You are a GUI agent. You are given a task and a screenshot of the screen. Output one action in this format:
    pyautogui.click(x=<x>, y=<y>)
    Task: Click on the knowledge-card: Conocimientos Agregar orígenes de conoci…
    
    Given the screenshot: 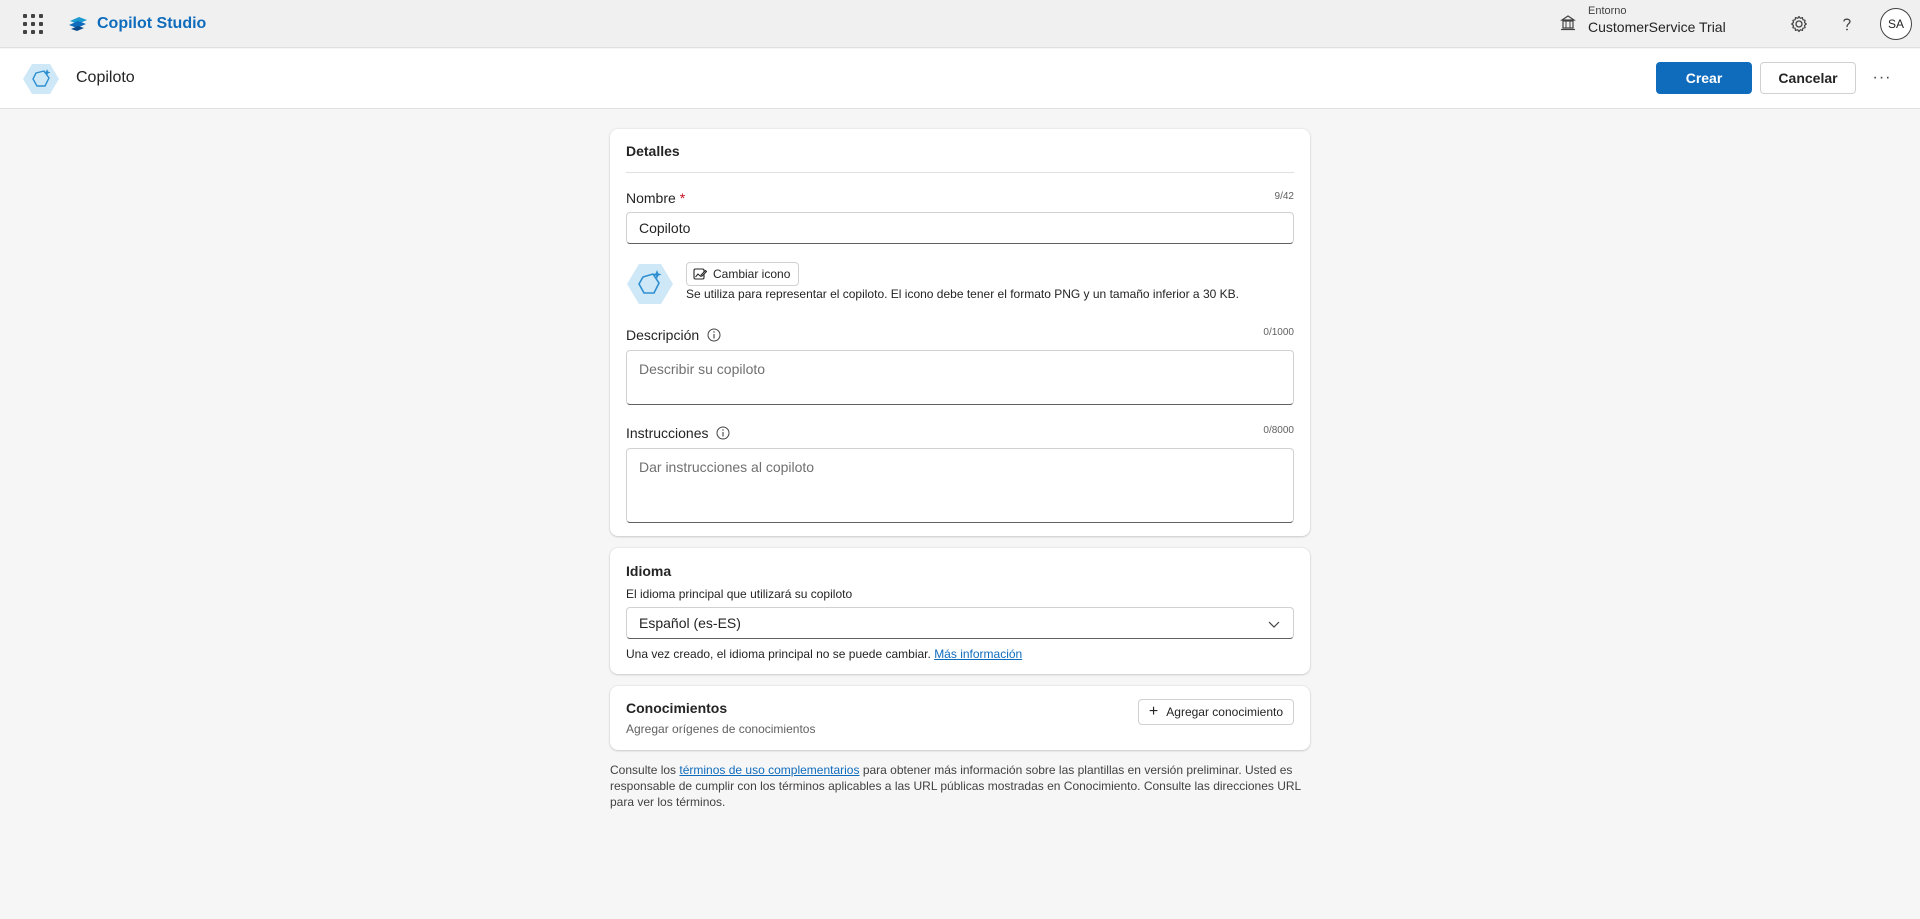 What is the action you would take?
    pyautogui.click(x=960, y=718)
    